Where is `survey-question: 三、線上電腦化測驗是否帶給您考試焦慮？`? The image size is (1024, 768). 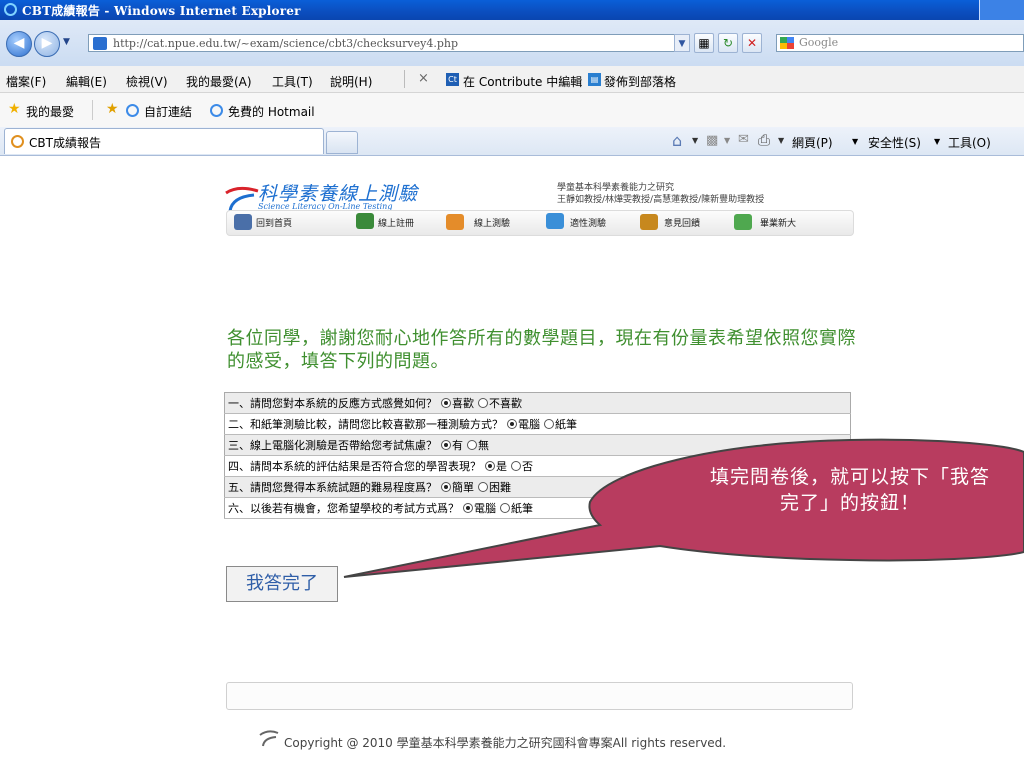
survey-question: 三、線上電腦化測驗是否帶給您考試焦慮？ is located at coordinates (332, 445).